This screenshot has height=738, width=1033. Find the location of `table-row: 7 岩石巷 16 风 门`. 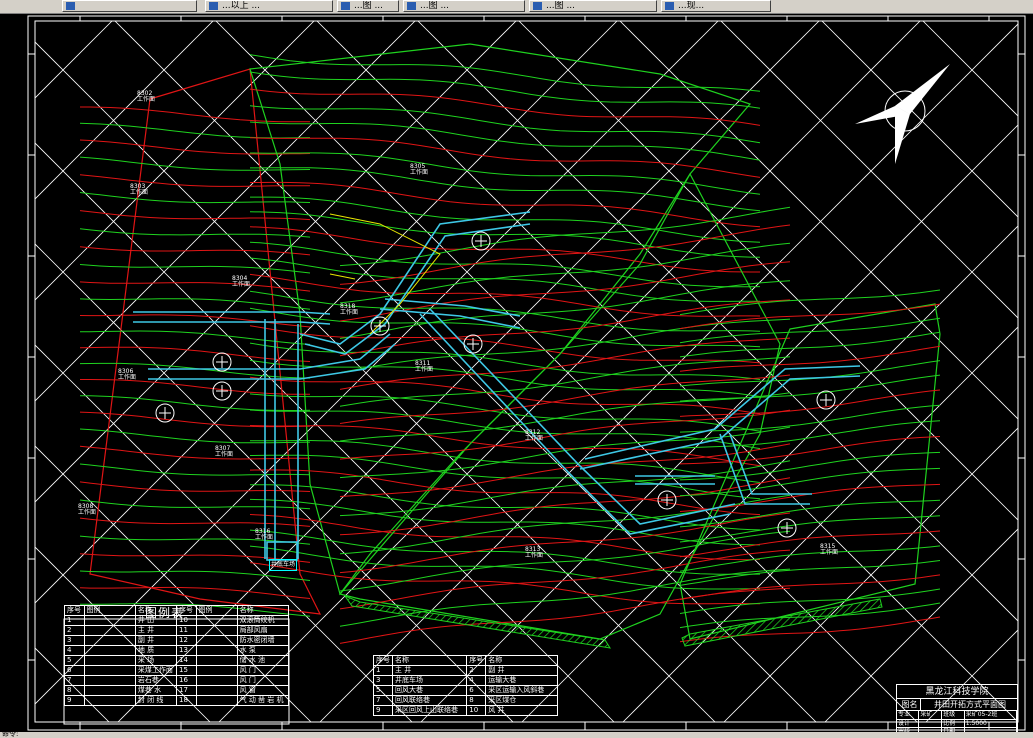

table-row: 7 岩石巷 16 风 门 is located at coordinates (177, 680).